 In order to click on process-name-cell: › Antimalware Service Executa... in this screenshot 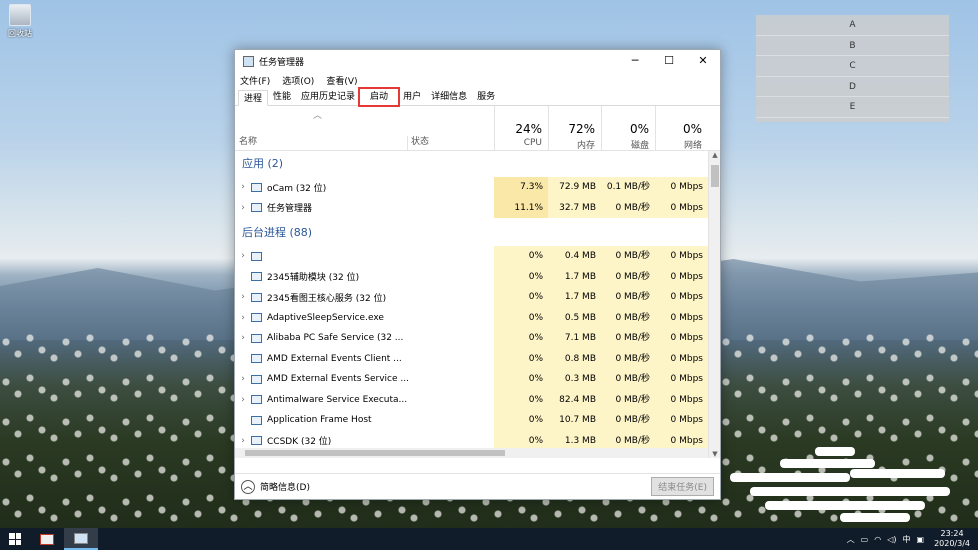, I will do `click(365, 400)`.